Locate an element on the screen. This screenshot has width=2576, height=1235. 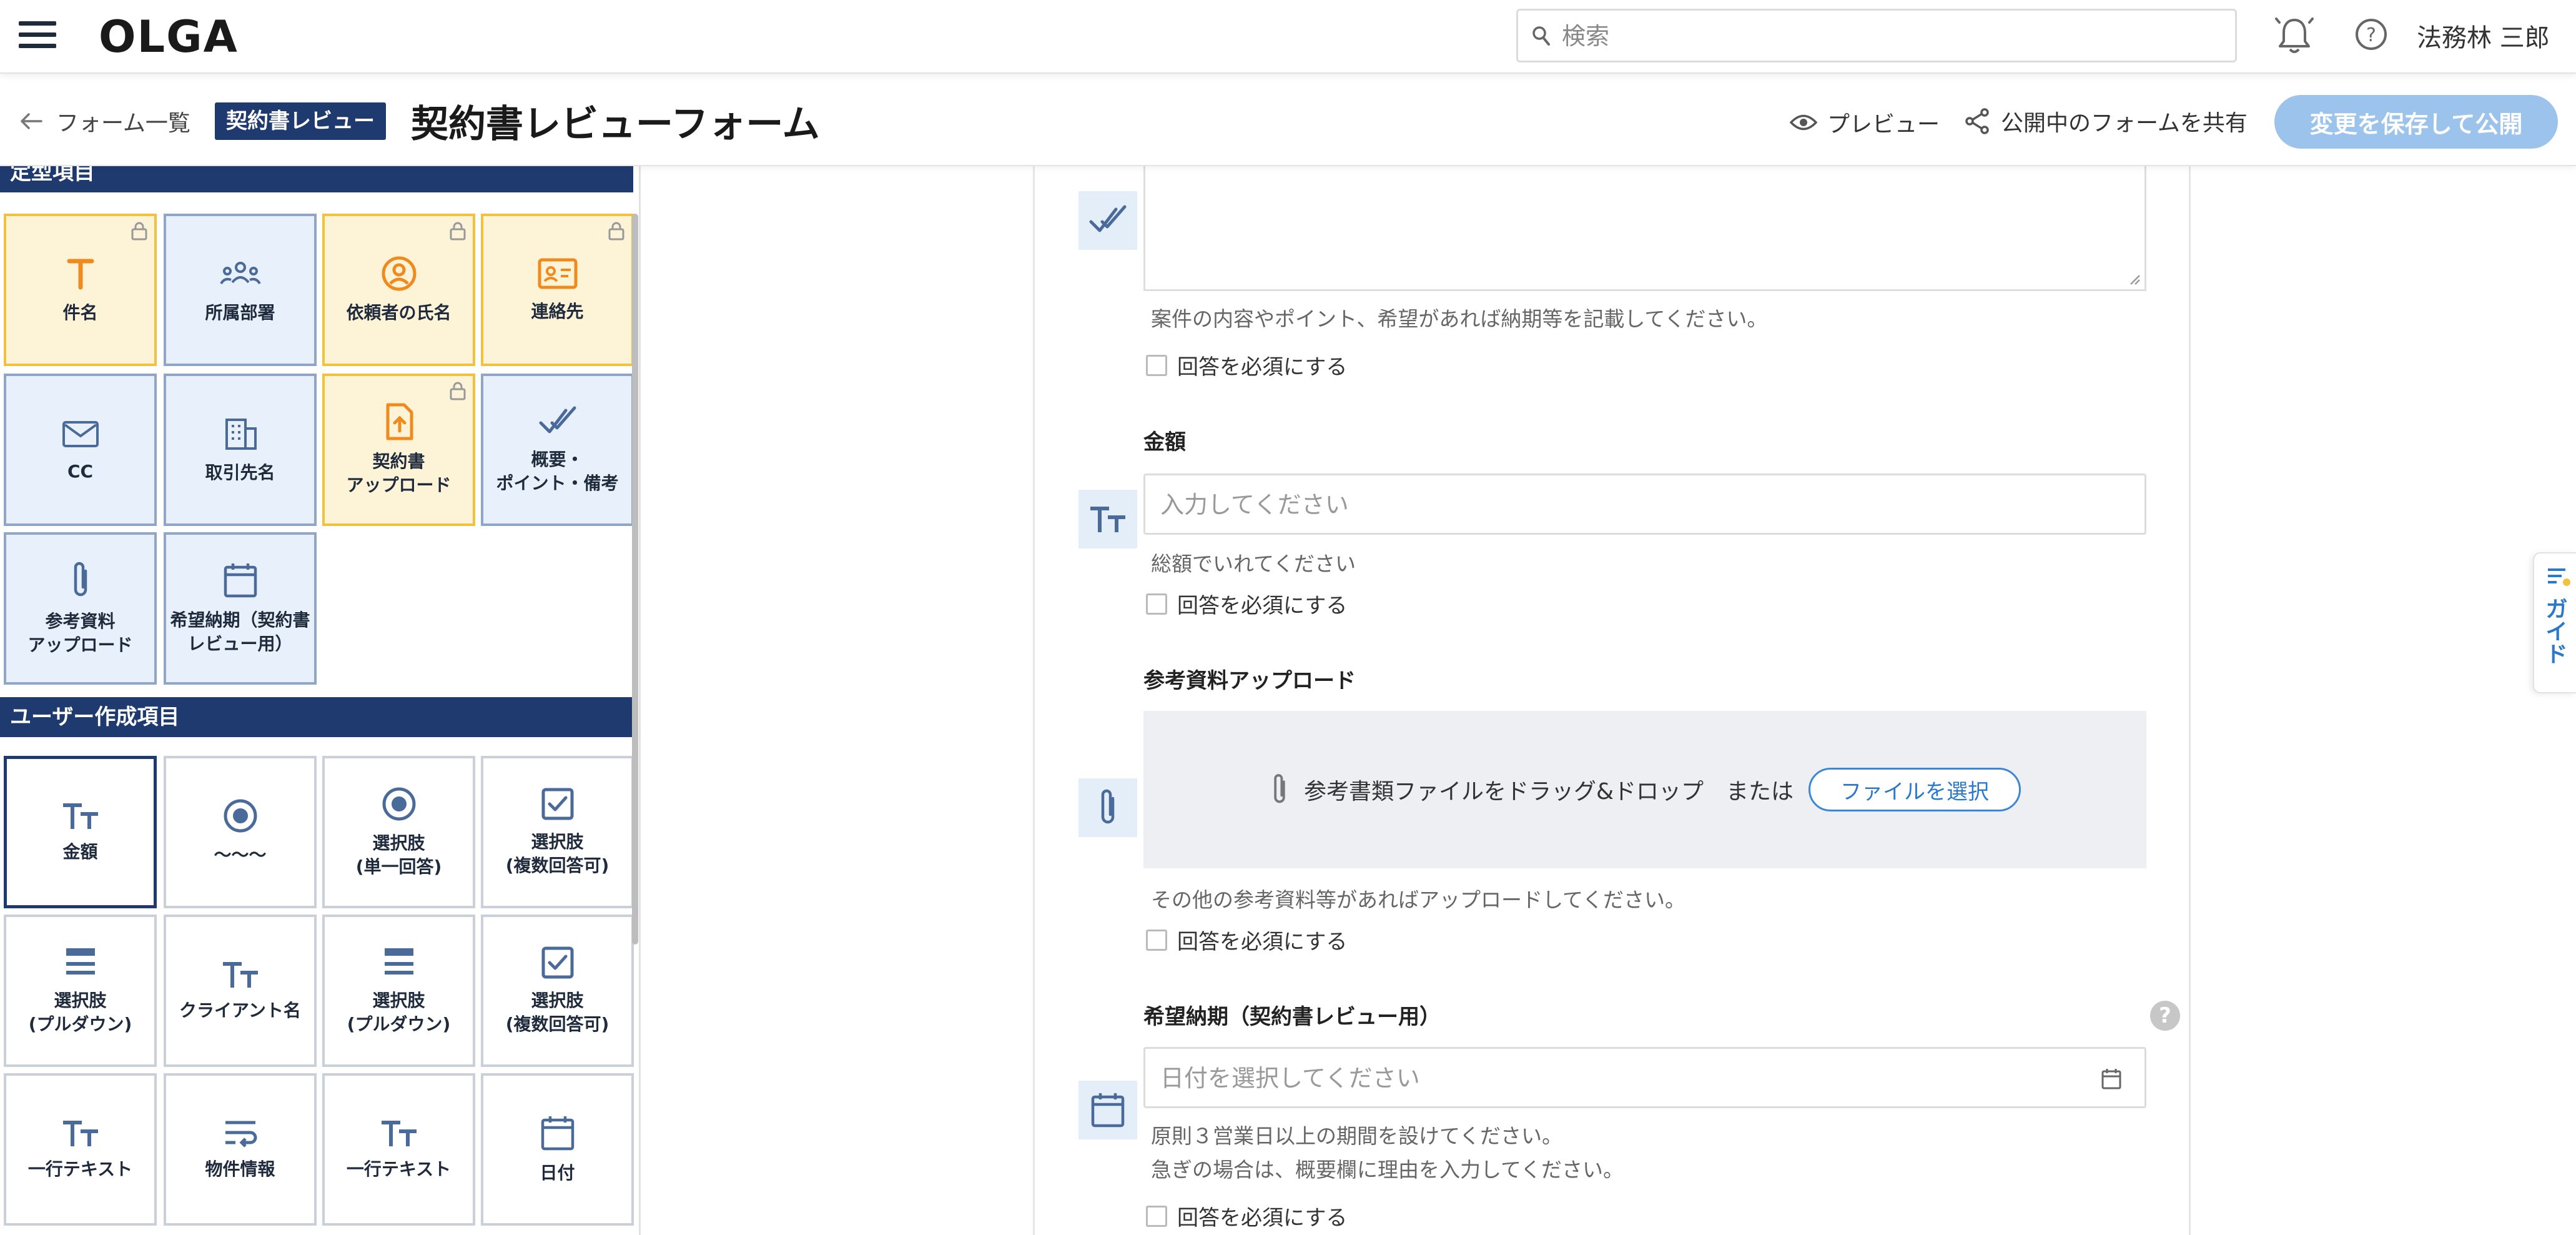
dropdown-list-icon is located at coordinates (400, 963).